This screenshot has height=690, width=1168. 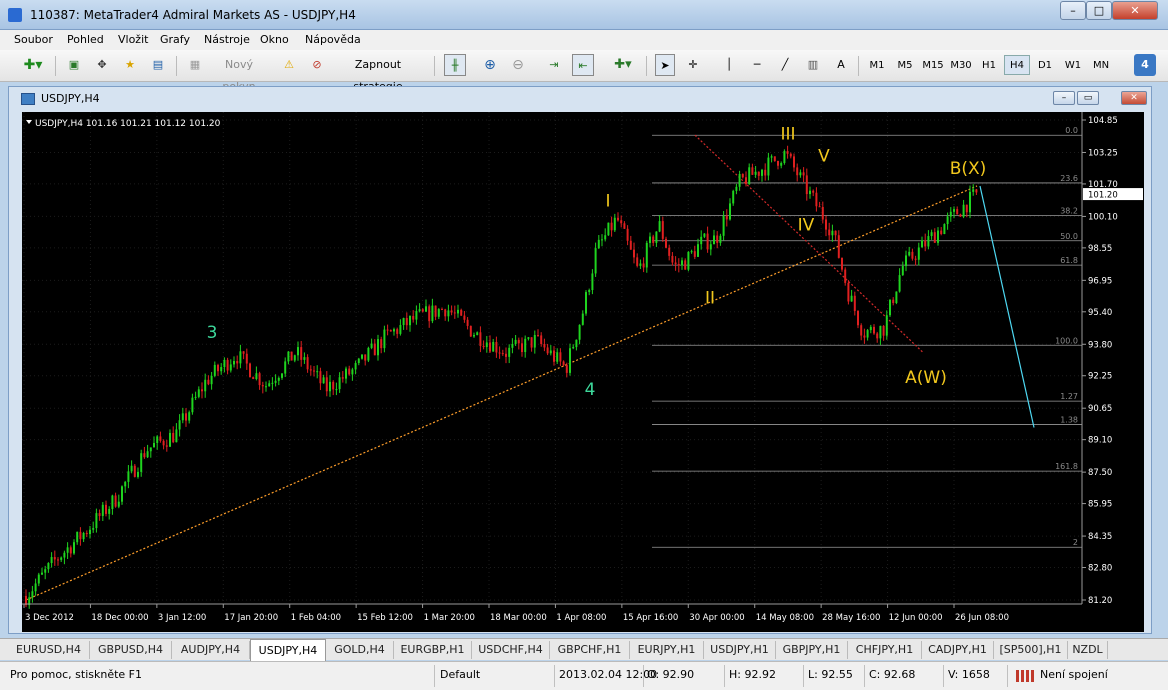 I want to click on minimize-button: –, so click(x=1073, y=10).